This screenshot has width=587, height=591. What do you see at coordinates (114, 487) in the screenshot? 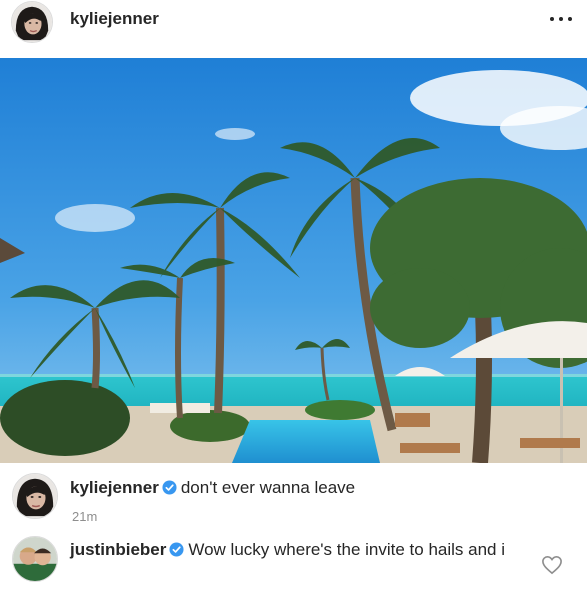
I see `comment-username: kyliejenner` at bounding box center [114, 487].